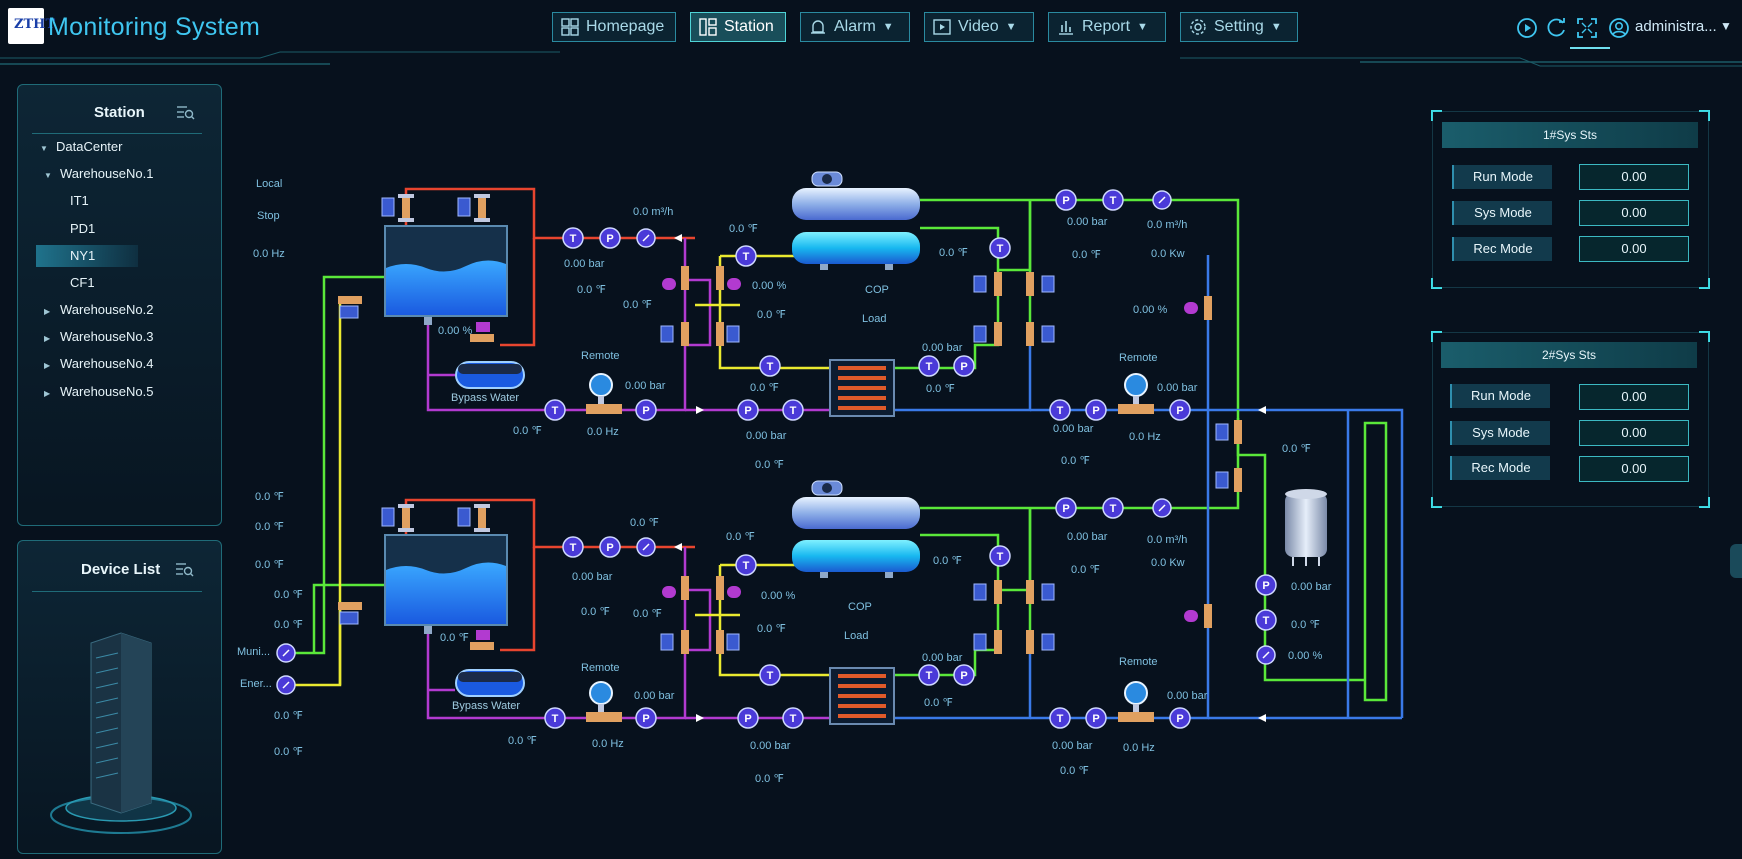 The height and width of the screenshot is (859, 1742). What do you see at coordinates (769, 465) in the screenshot?
I see `u1-return-temp: 0.0 ℉` at bounding box center [769, 465].